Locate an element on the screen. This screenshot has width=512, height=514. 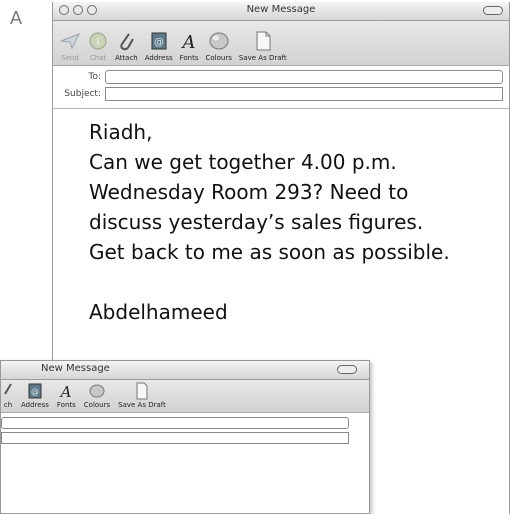
body-line: Wednesday Room 293? Need to is located at coordinates (249, 192).